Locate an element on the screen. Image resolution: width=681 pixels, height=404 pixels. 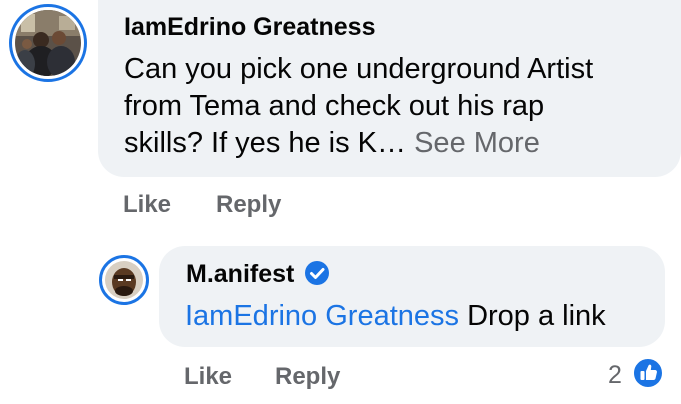
reply-like-button: Like is located at coordinates (208, 377).